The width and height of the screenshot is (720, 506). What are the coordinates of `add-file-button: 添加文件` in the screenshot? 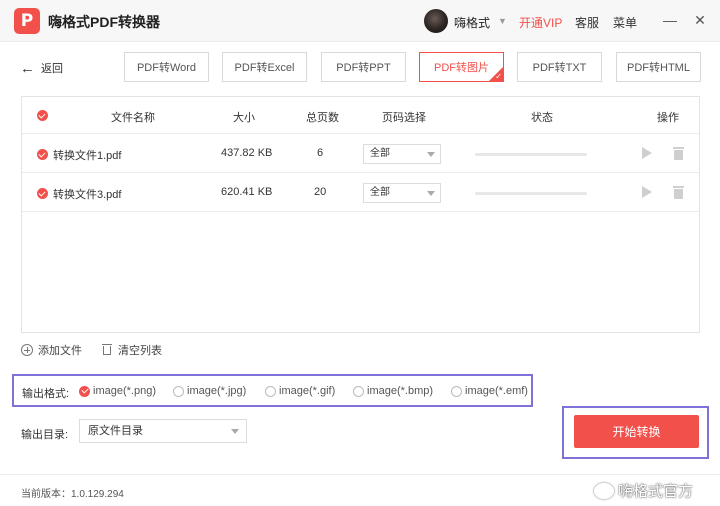 It's located at (51, 350).